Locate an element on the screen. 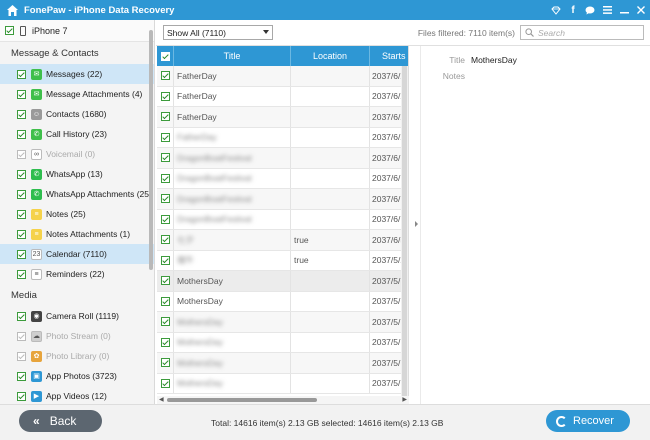 The height and width of the screenshot is (440, 650). sidebar-item-whatsapp-attachments: ✆ WhatsApp Attachments (25) is located at coordinates (77, 194).